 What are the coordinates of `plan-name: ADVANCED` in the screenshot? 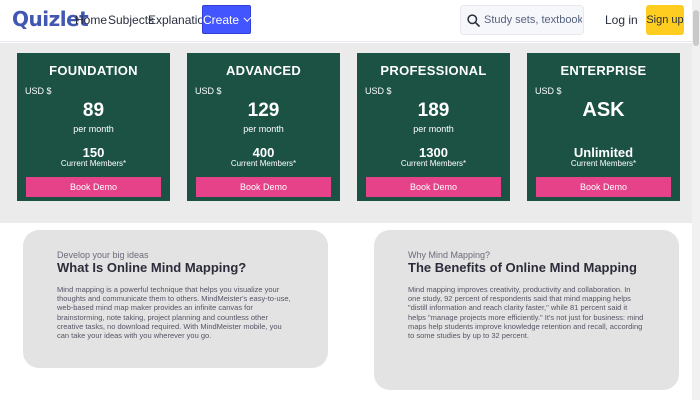 It's located at (263, 70).